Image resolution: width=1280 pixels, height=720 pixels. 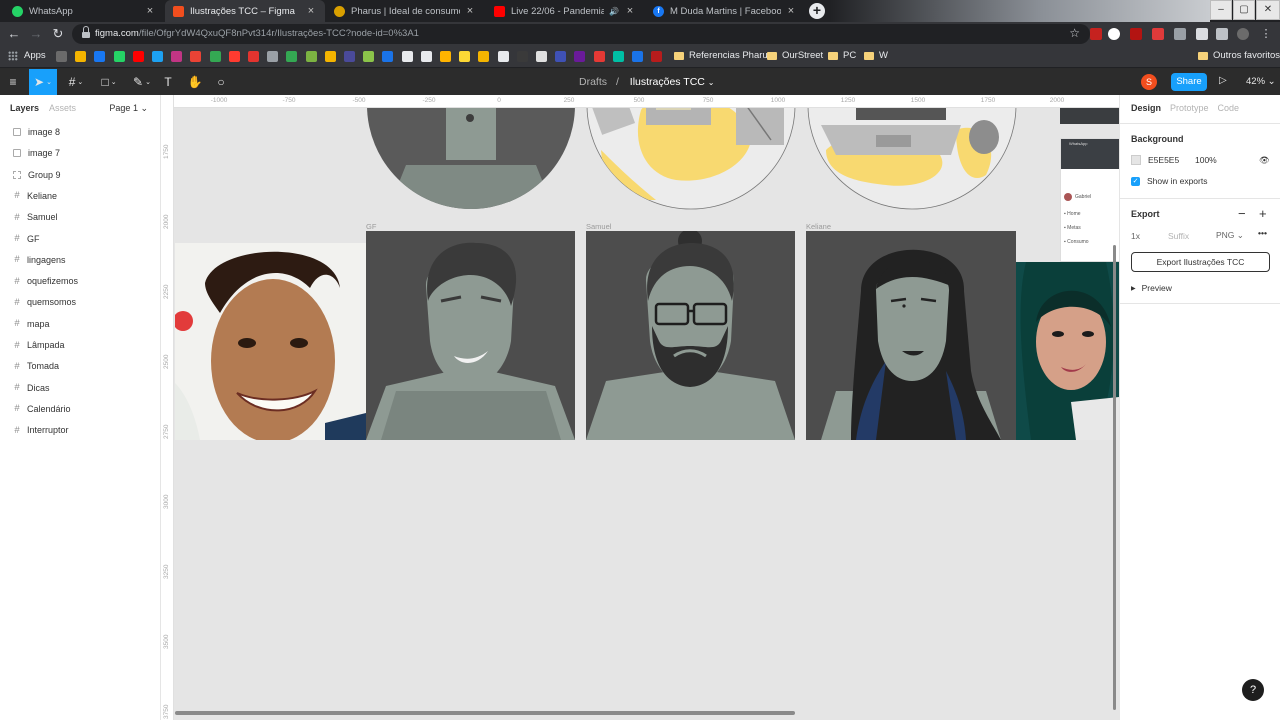 I want to click on tab-code: Code, so click(x=1229, y=108).